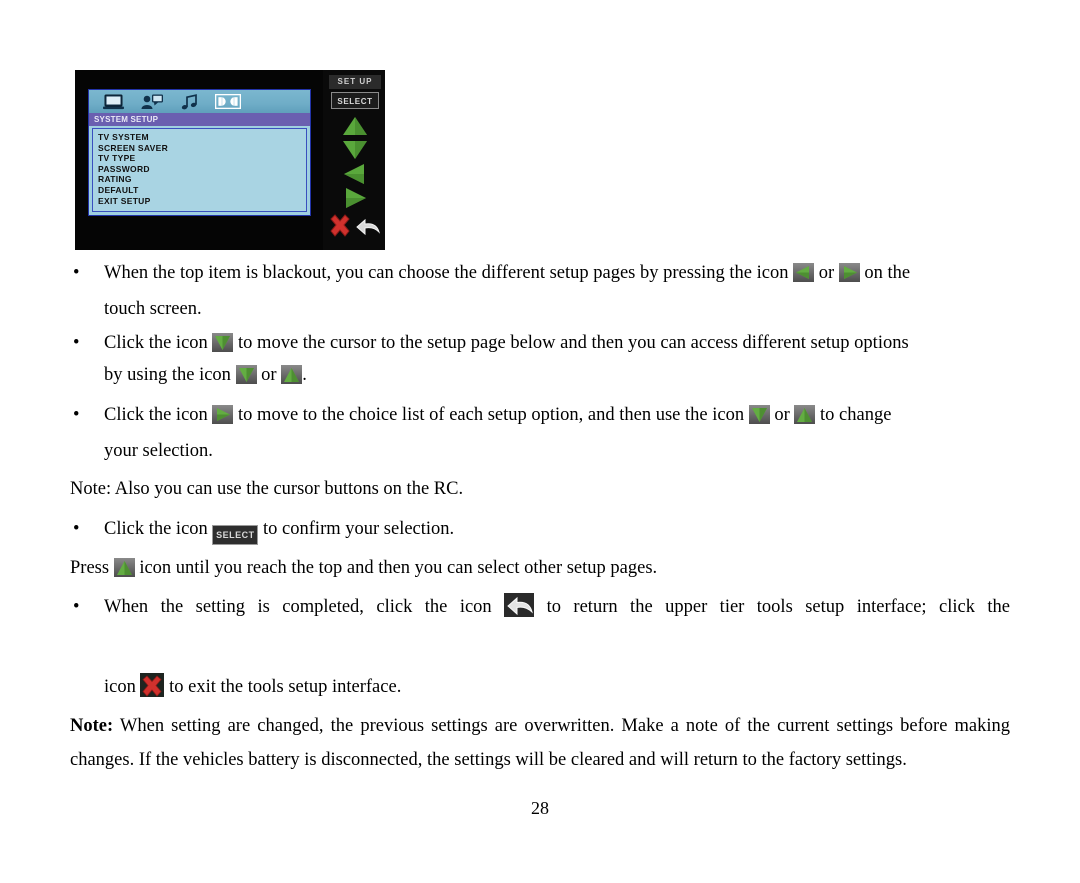 Image resolution: width=1080 pixels, height=883 pixels. What do you see at coordinates (355, 100) in the screenshot?
I see `select-button: SELECT` at bounding box center [355, 100].